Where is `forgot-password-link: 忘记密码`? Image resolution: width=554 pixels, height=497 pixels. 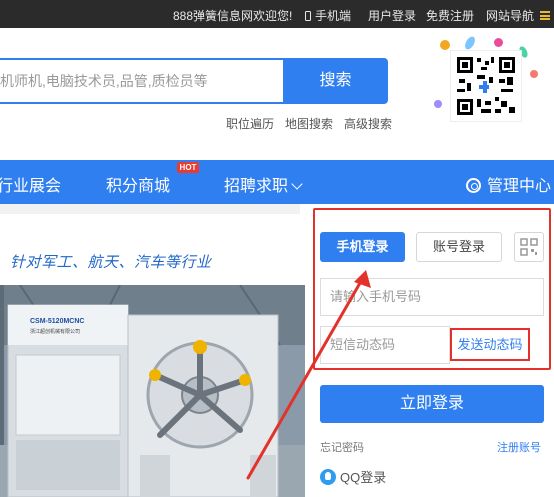 forgot-password-link: 忘记密码 is located at coordinates (342, 447).